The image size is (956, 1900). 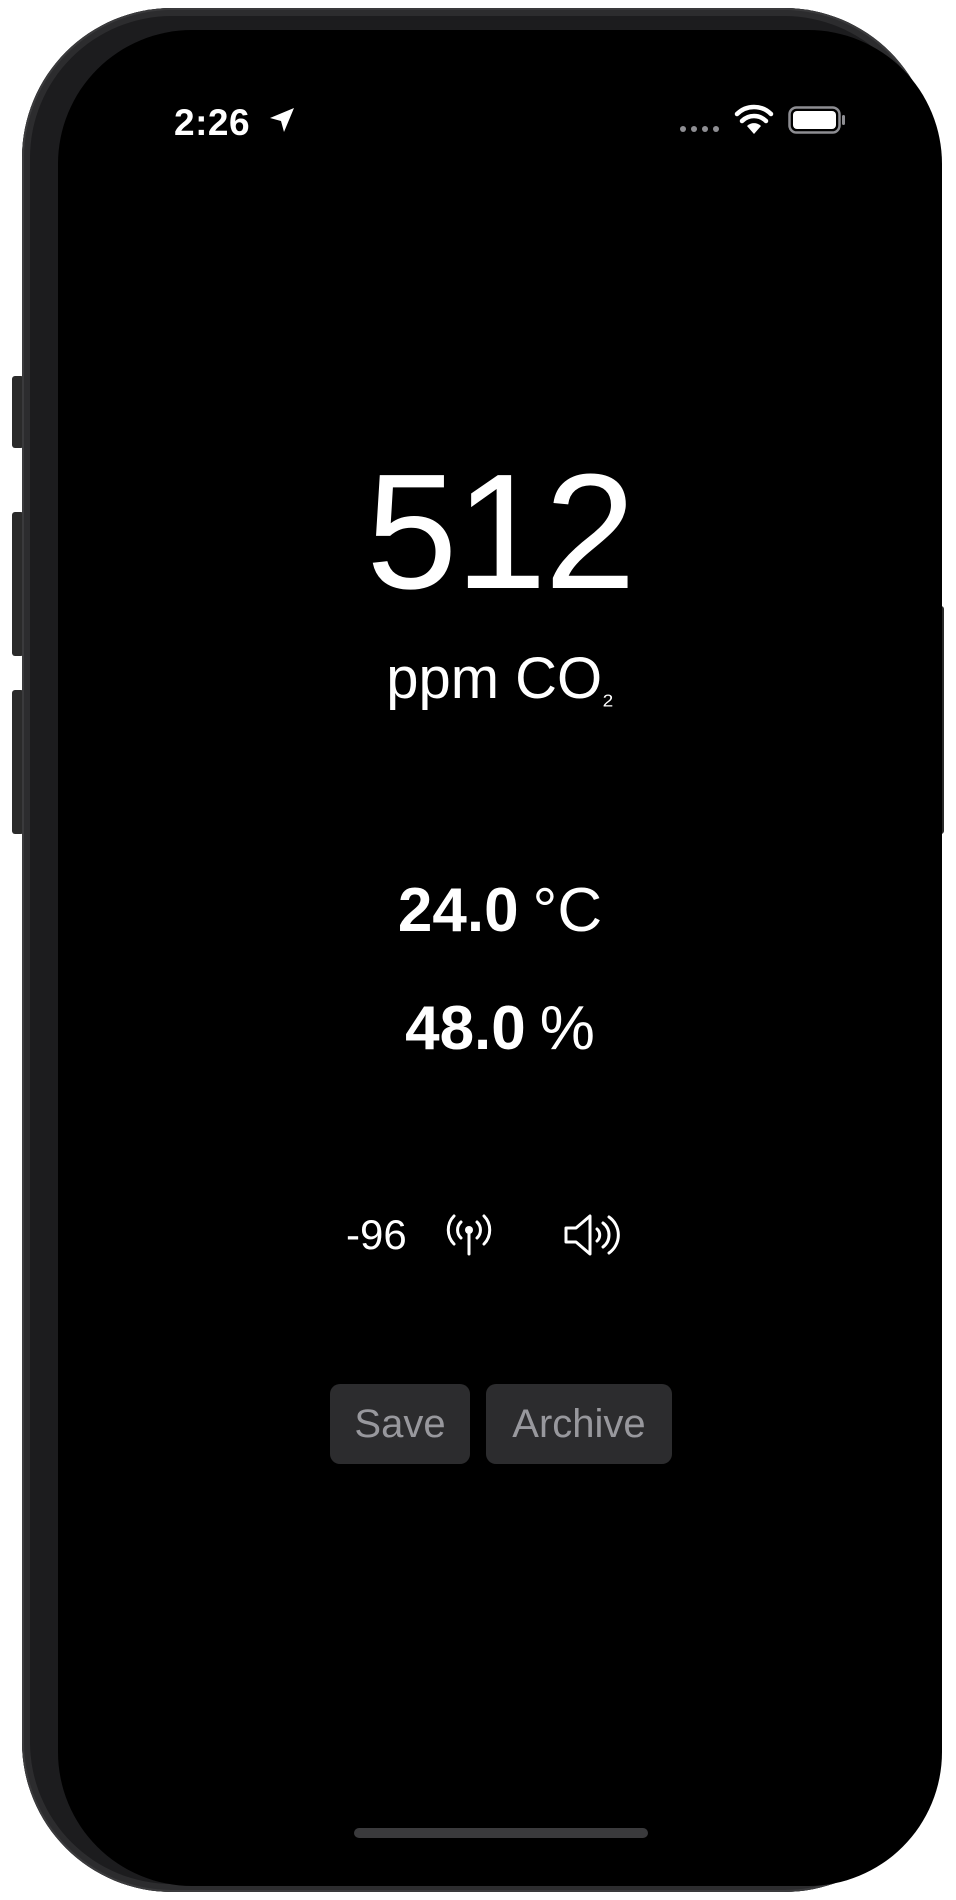 What do you see at coordinates (376, 1234) in the screenshot?
I see `rssi-value: -96` at bounding box center [376, 1234].